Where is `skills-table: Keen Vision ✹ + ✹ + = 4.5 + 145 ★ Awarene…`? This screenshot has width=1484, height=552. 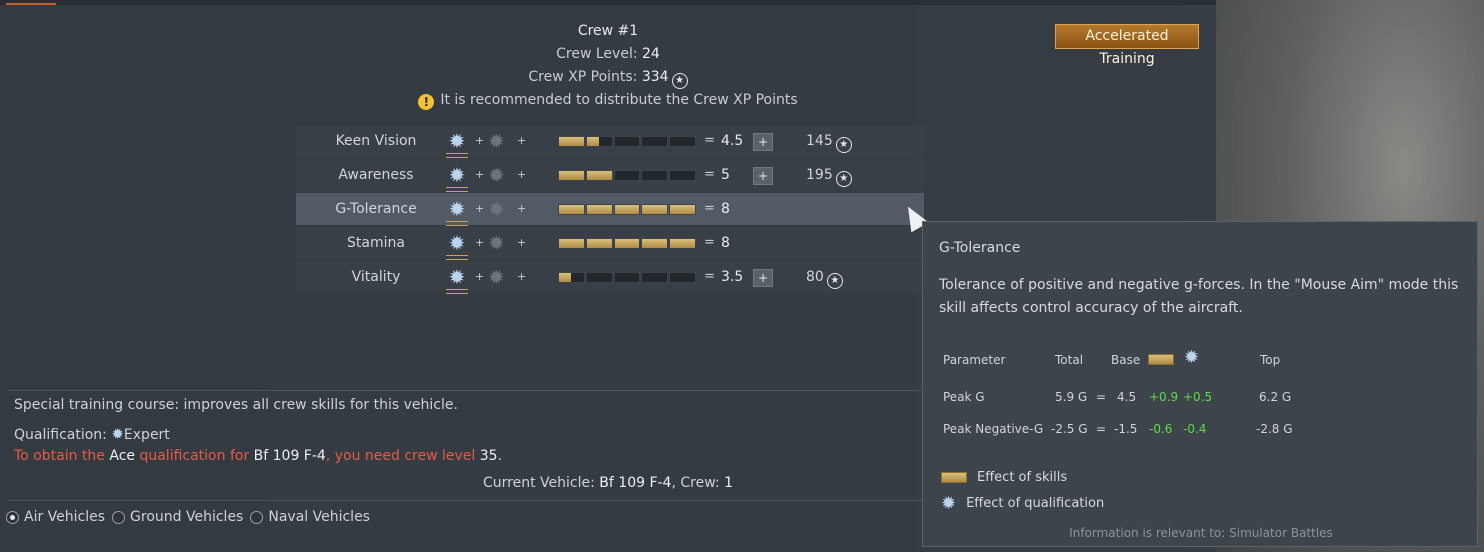
skills-table: Keen Vision ✹ + ✹ + = 4.5 + 145 ★ Awarene… is located at coordinates (610, 210).